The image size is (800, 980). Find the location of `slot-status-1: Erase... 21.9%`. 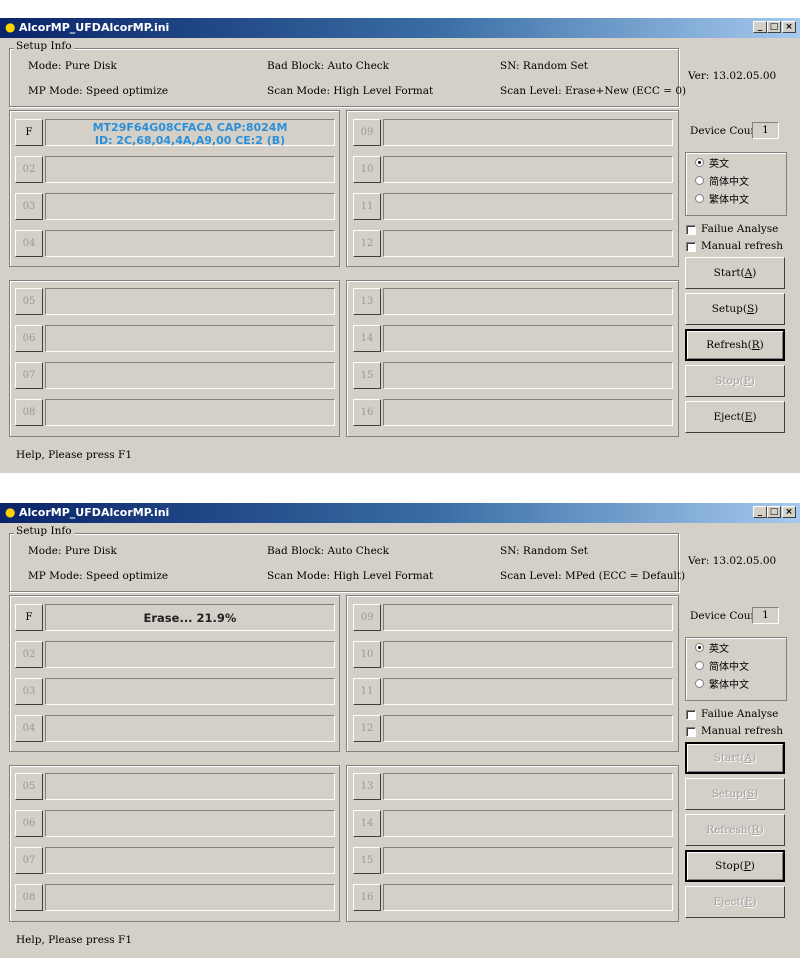

slot-status-1: Erase... 21.9% is located at coordinates (190, 617).